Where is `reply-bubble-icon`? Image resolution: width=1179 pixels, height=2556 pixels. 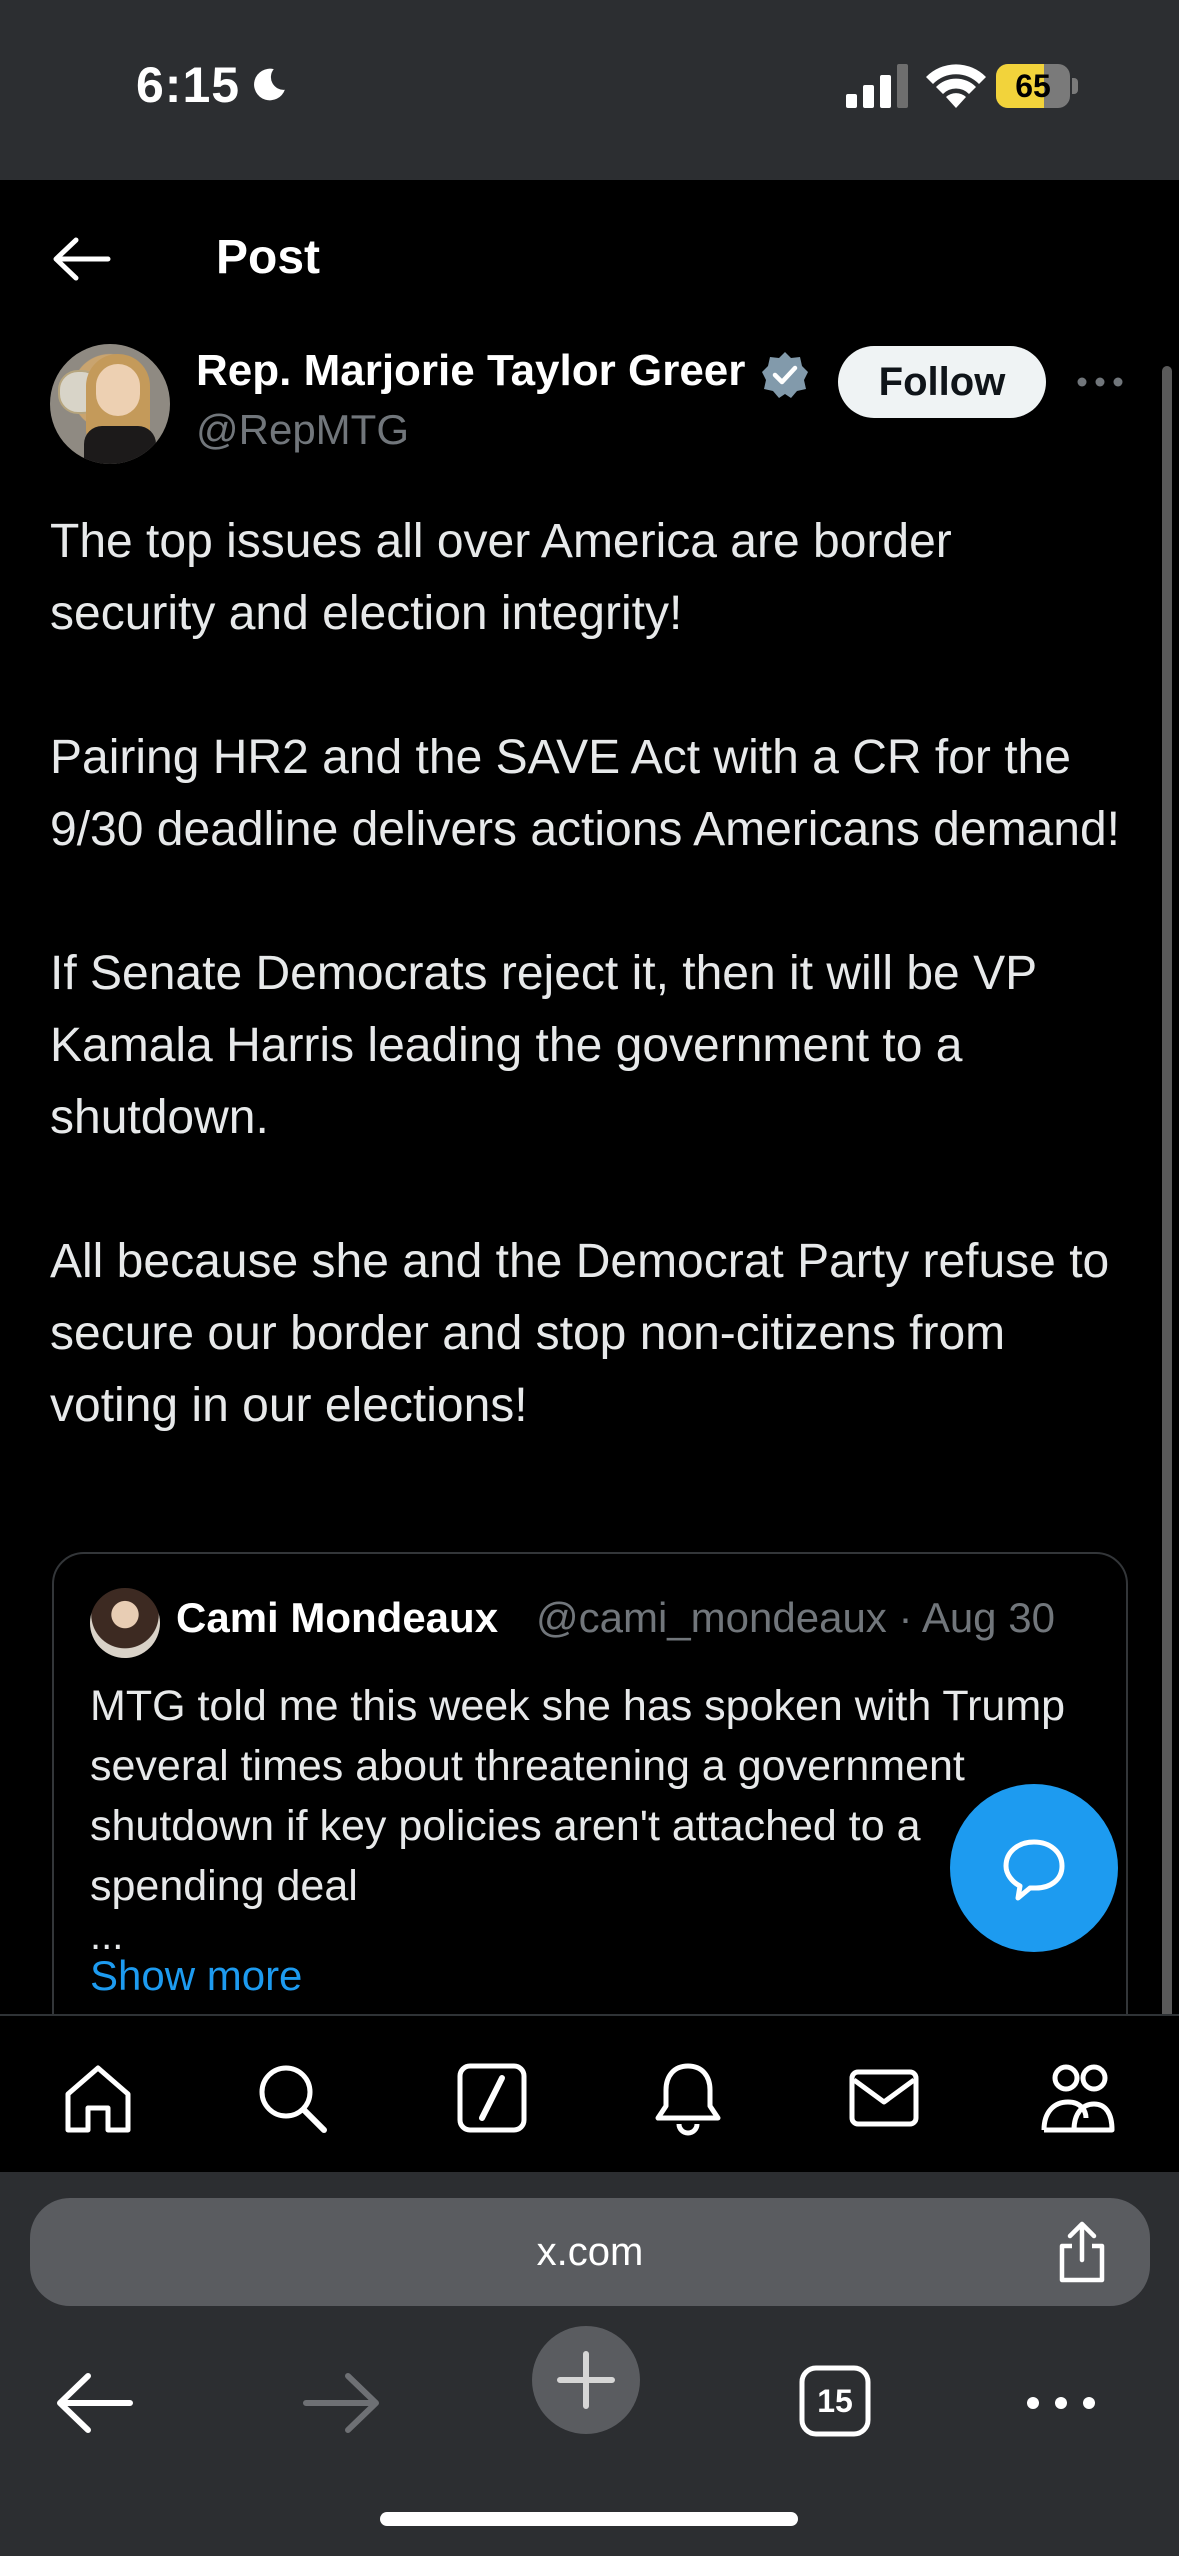 reply-bubble-icon is located at coordinates (1034, 1870).